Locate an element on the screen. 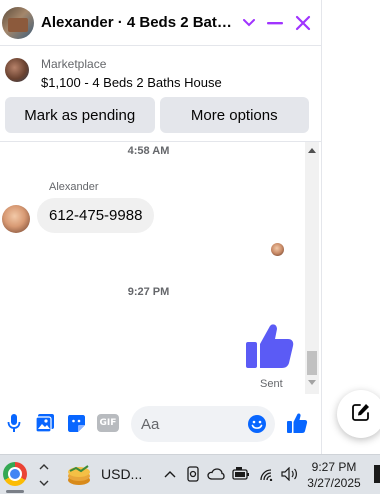 Image resolution: width=380 pixels, height=494 pixels. gif-icon: GIF is located at coordinates (108, 423).